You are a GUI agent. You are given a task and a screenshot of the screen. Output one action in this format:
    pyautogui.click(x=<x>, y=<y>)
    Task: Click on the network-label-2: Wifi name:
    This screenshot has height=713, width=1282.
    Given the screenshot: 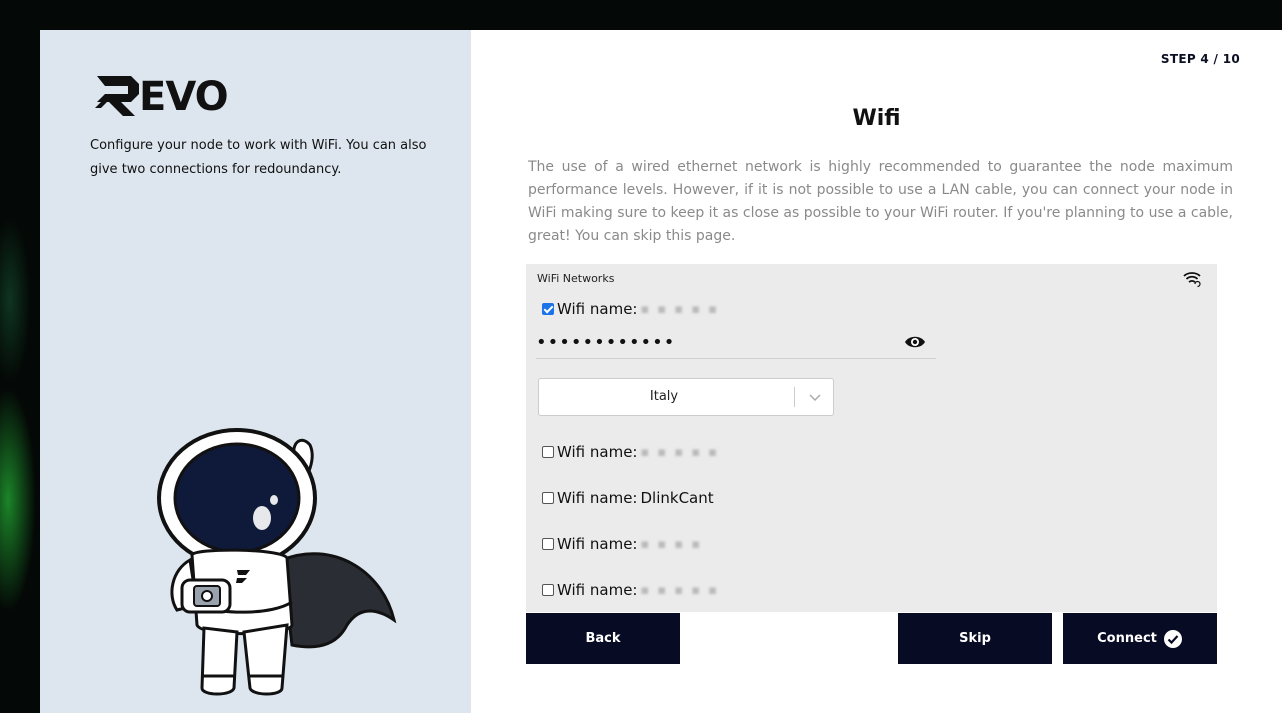 What is the action you would take?
    pyautogui.click(x=597, y=452)
    